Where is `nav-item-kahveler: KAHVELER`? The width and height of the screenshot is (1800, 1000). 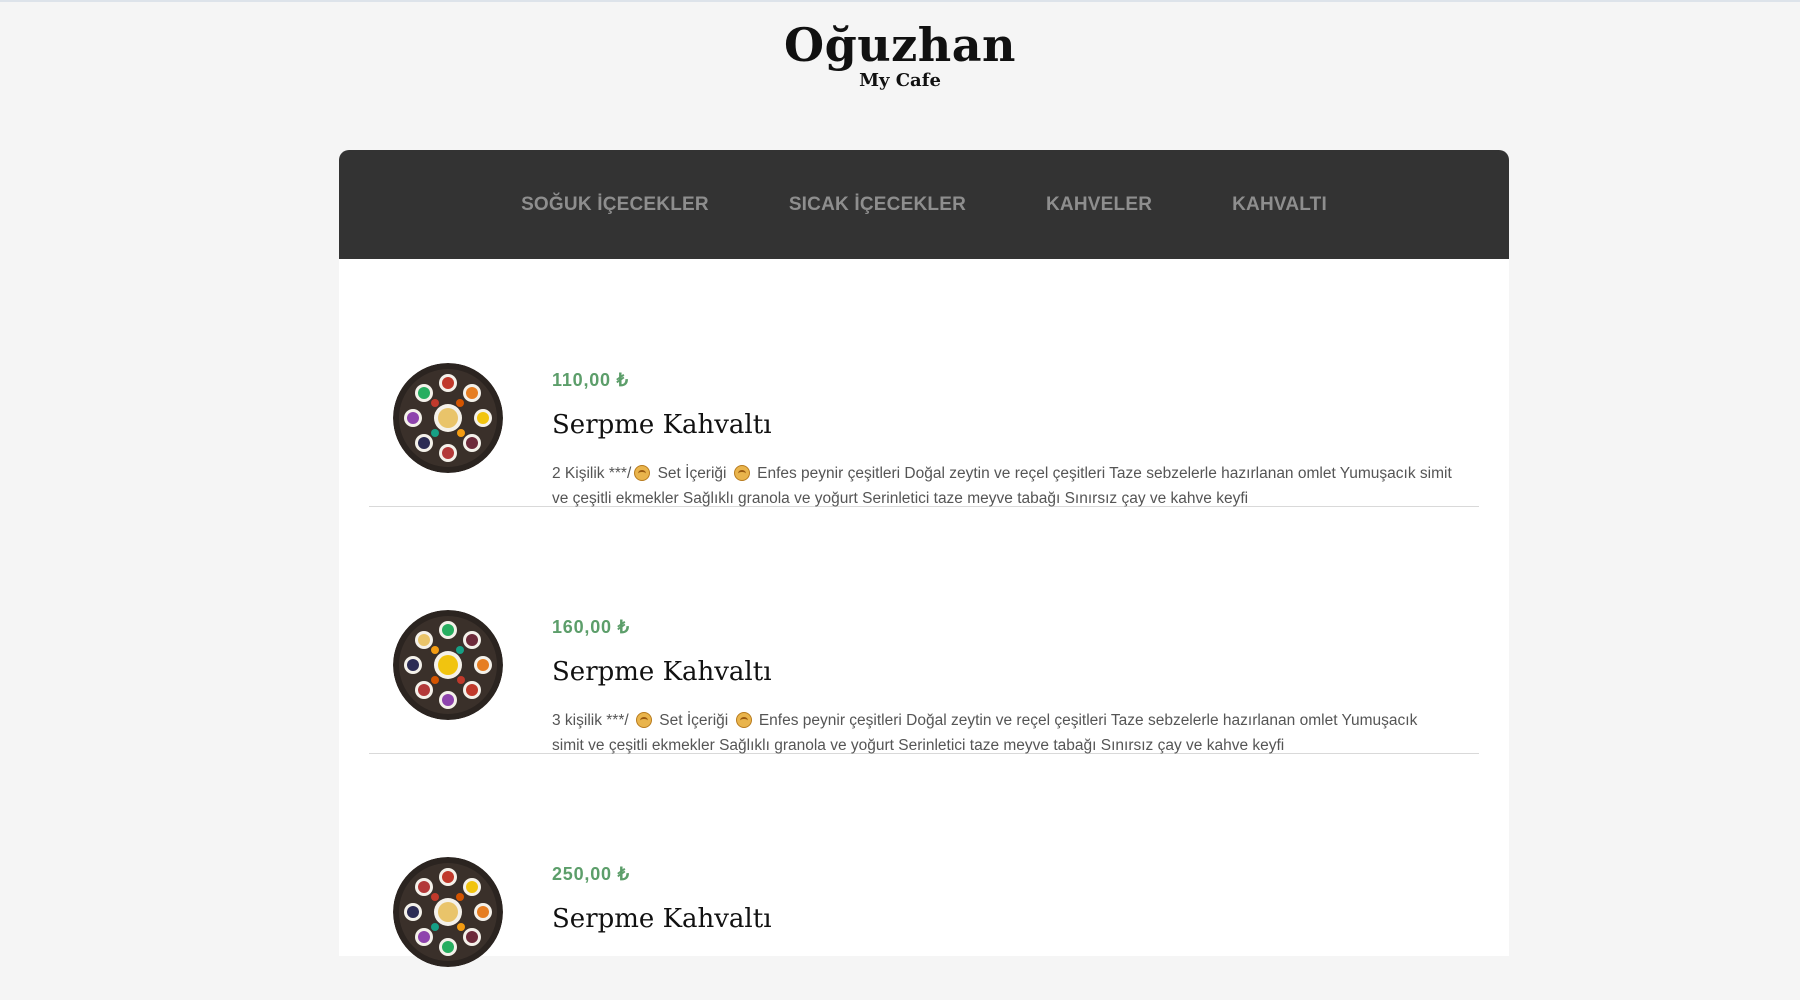
nav-item-kahveler: KAHVELER is located at coordinates (1099, 205).